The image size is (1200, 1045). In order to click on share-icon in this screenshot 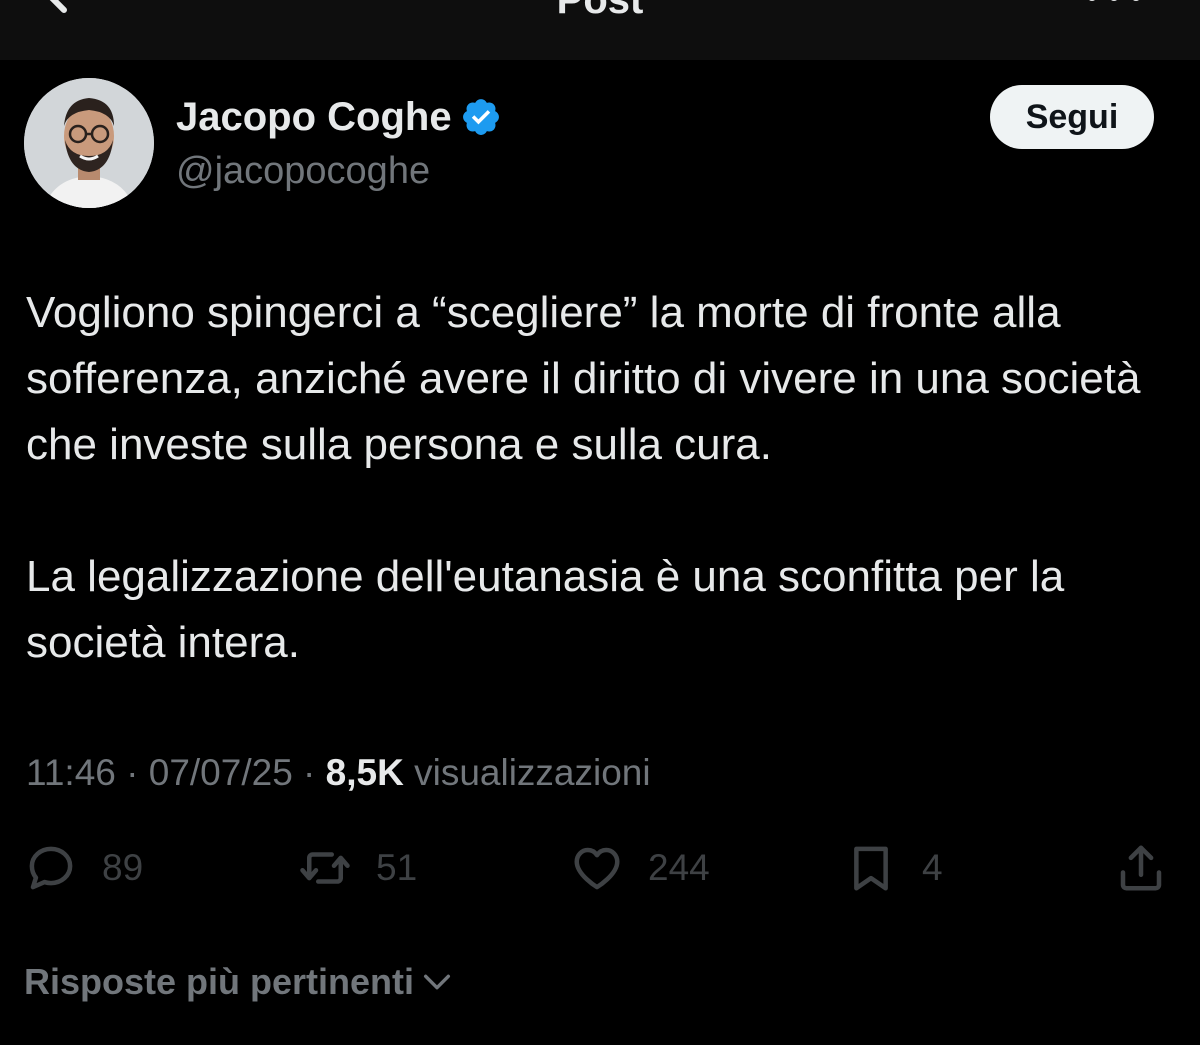, I will do `click(1141, 868)`.